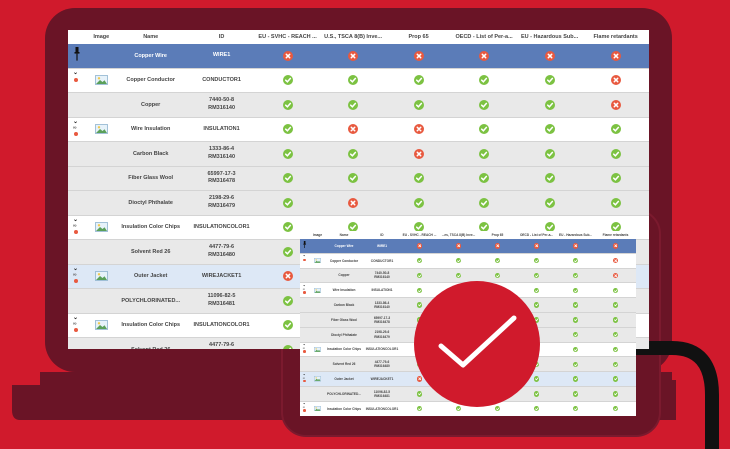 This screenshot has width=730, height=449. What do you see at coordinates (344, 275) in the screenshot?
I see `row-name: Copper` at bounding box center [344, 275].